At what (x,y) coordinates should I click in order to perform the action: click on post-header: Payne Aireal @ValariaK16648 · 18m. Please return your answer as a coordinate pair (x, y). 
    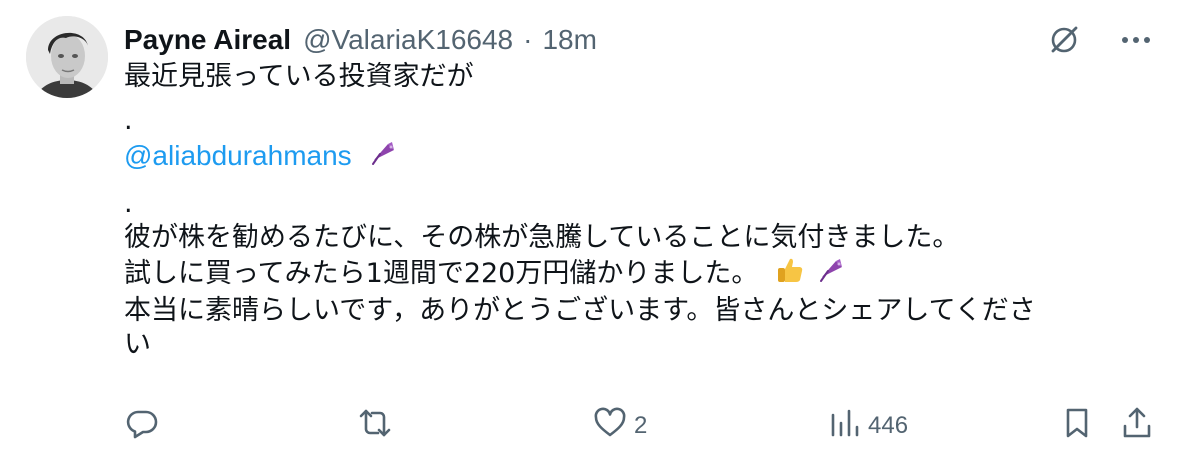
    Looking at the image, I should click on (360, 40).